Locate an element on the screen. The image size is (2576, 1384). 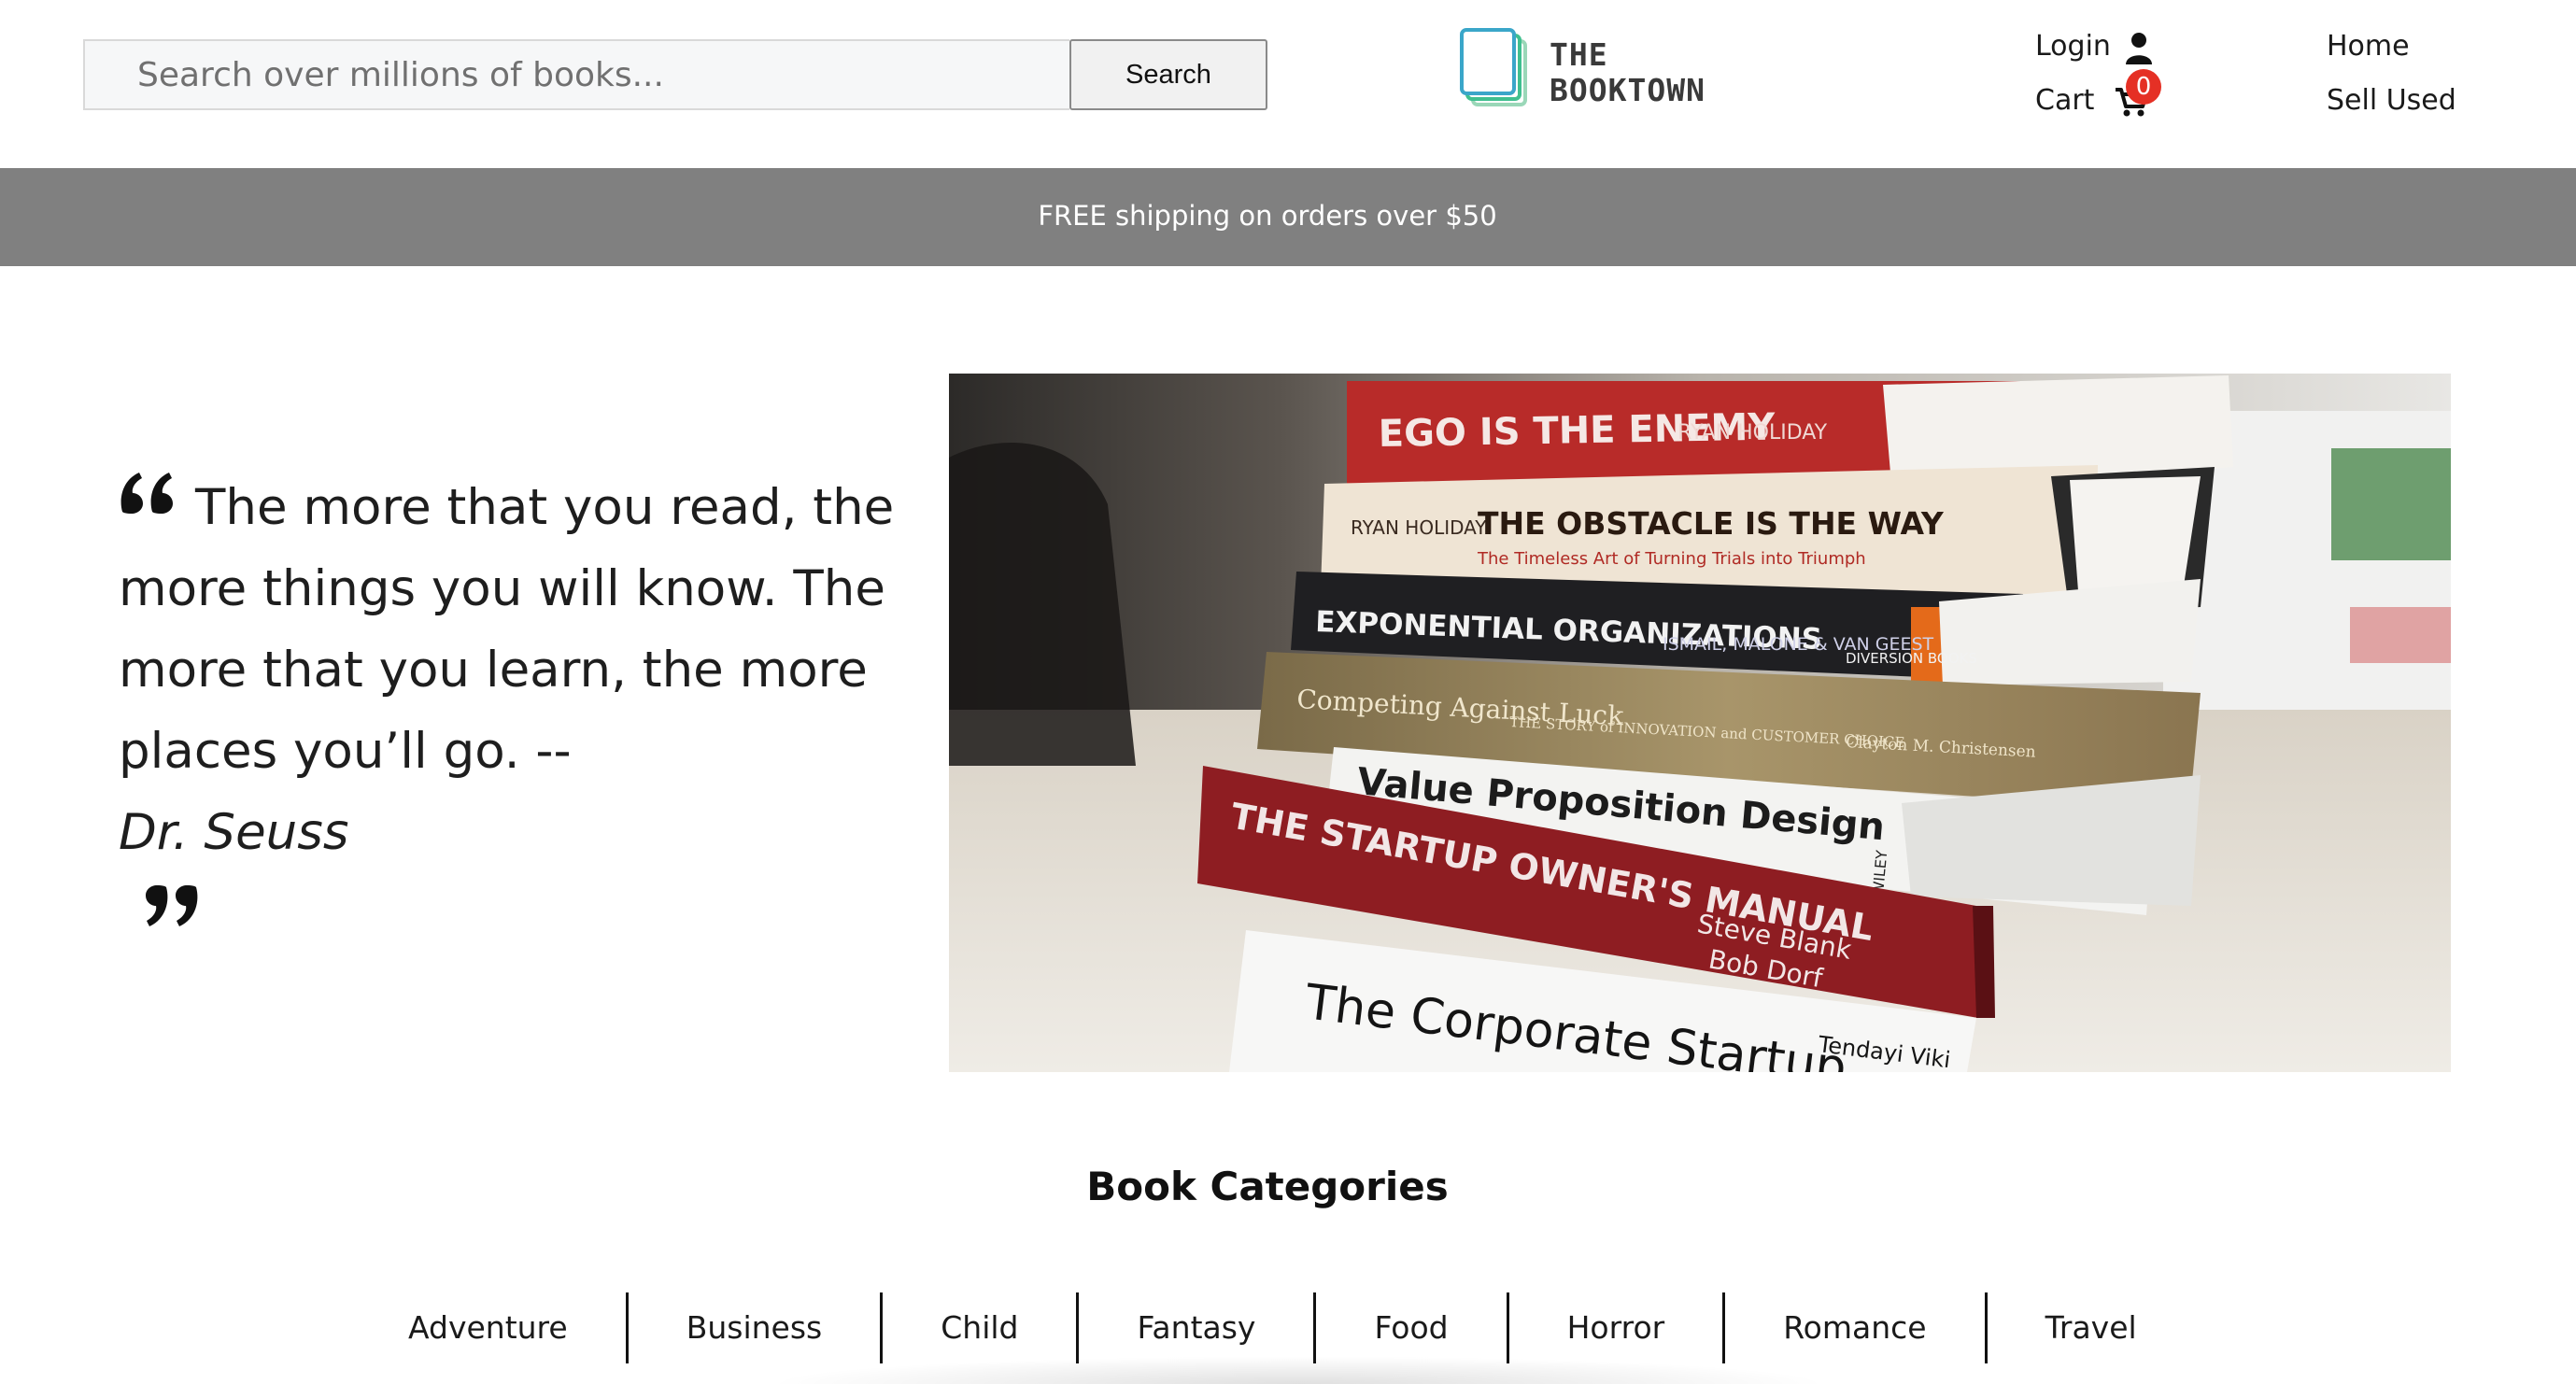
user-icon is located at coordinates (2139, 48).